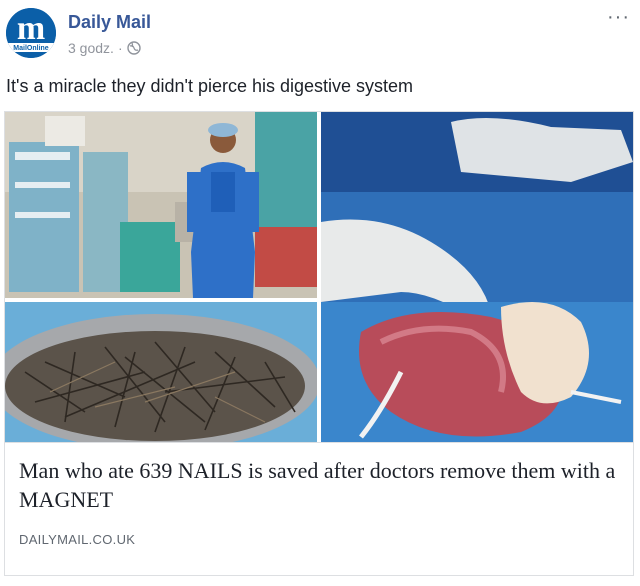 This screenshot has width=640, height=586. What do you see at coordinates (91, 48) in the screenshot?
I see `post-time: 3 godz.` at bounding box center [91, 48].